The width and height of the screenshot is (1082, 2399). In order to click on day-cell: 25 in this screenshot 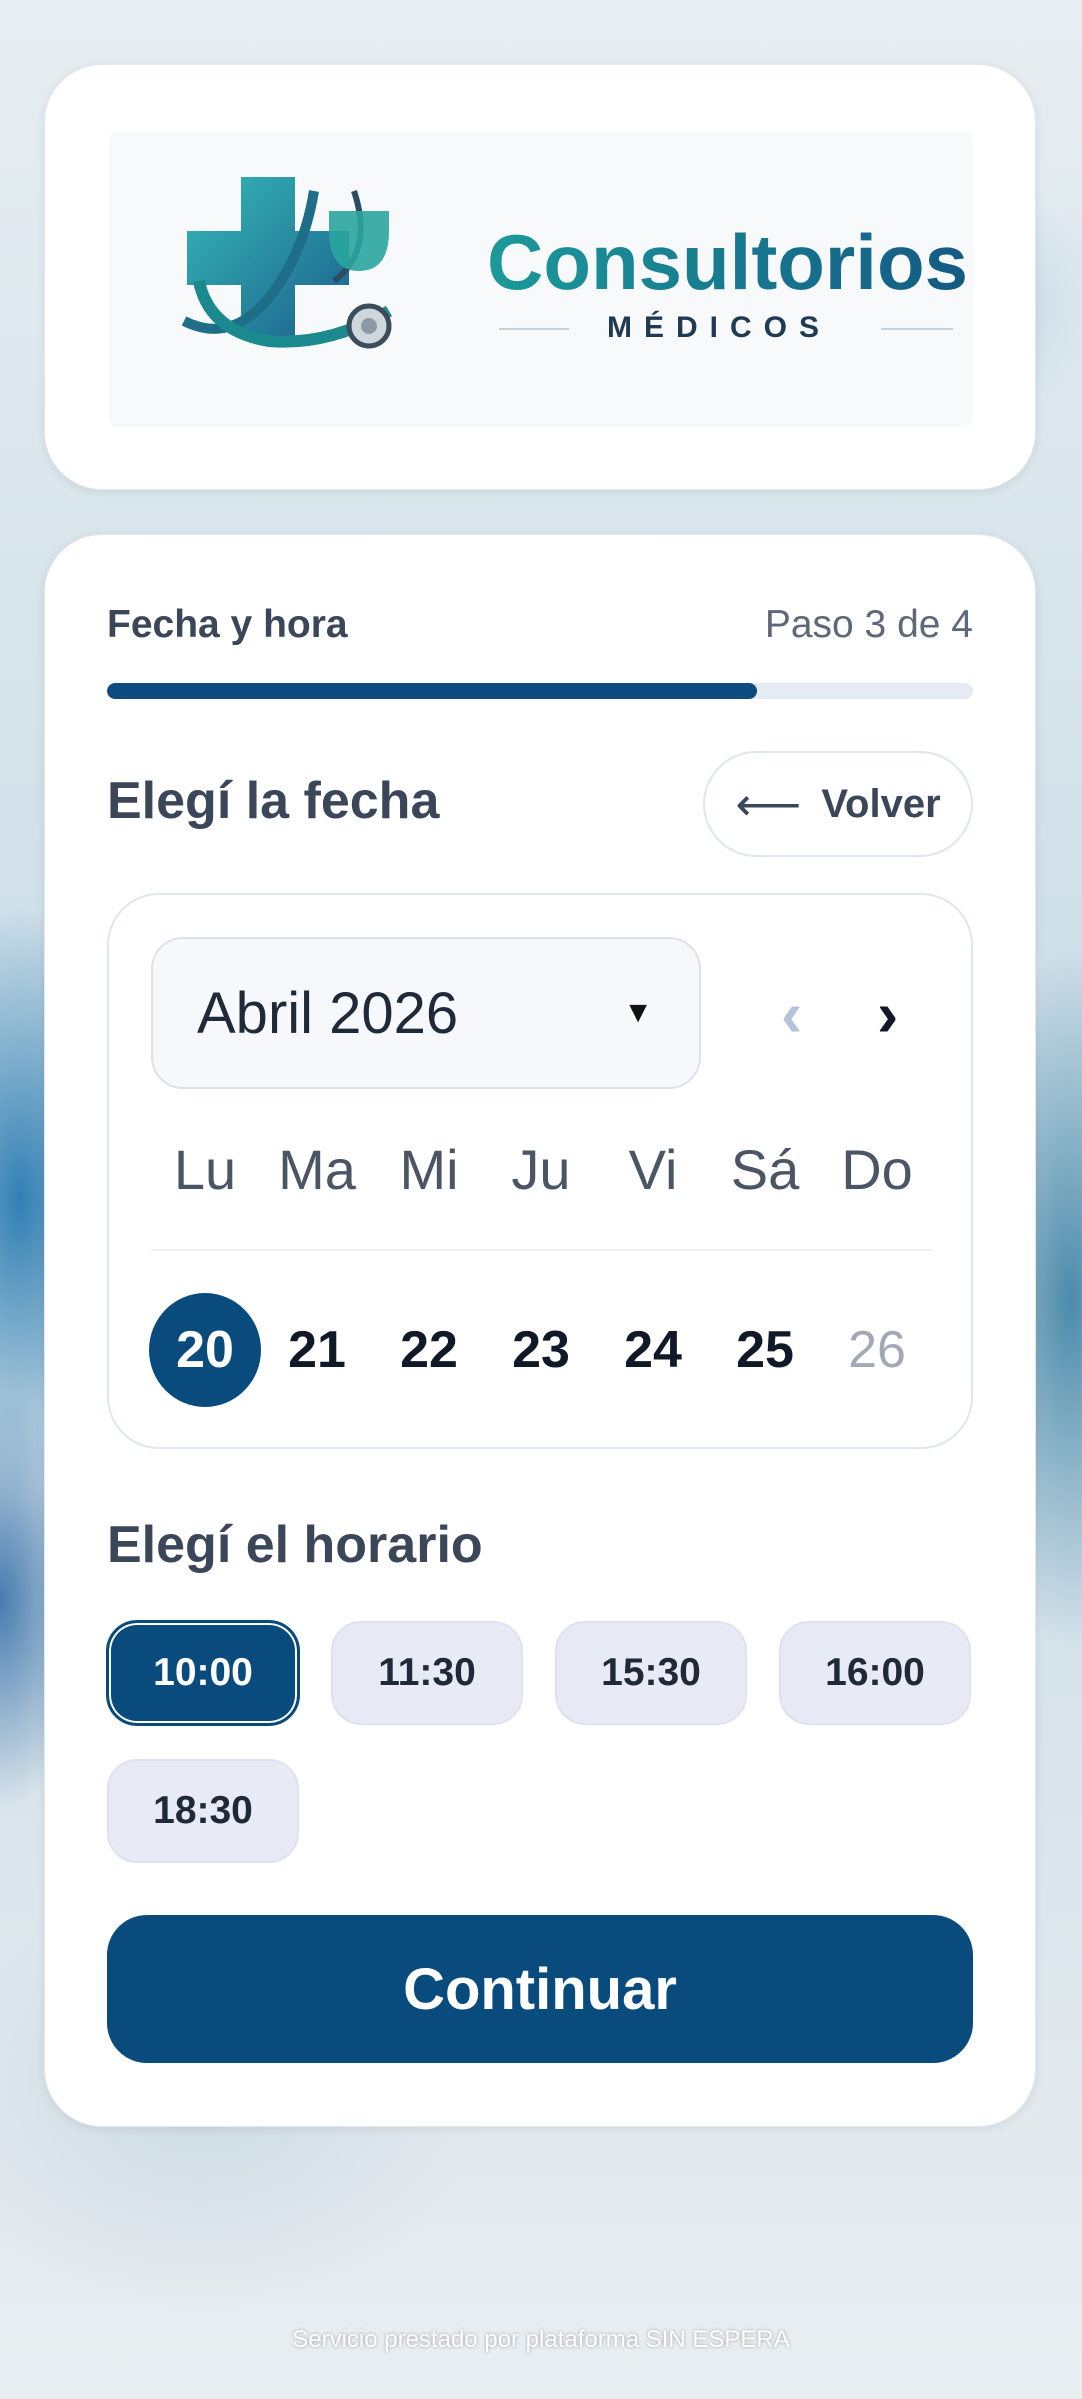, I will do `click(765, 1350)`.